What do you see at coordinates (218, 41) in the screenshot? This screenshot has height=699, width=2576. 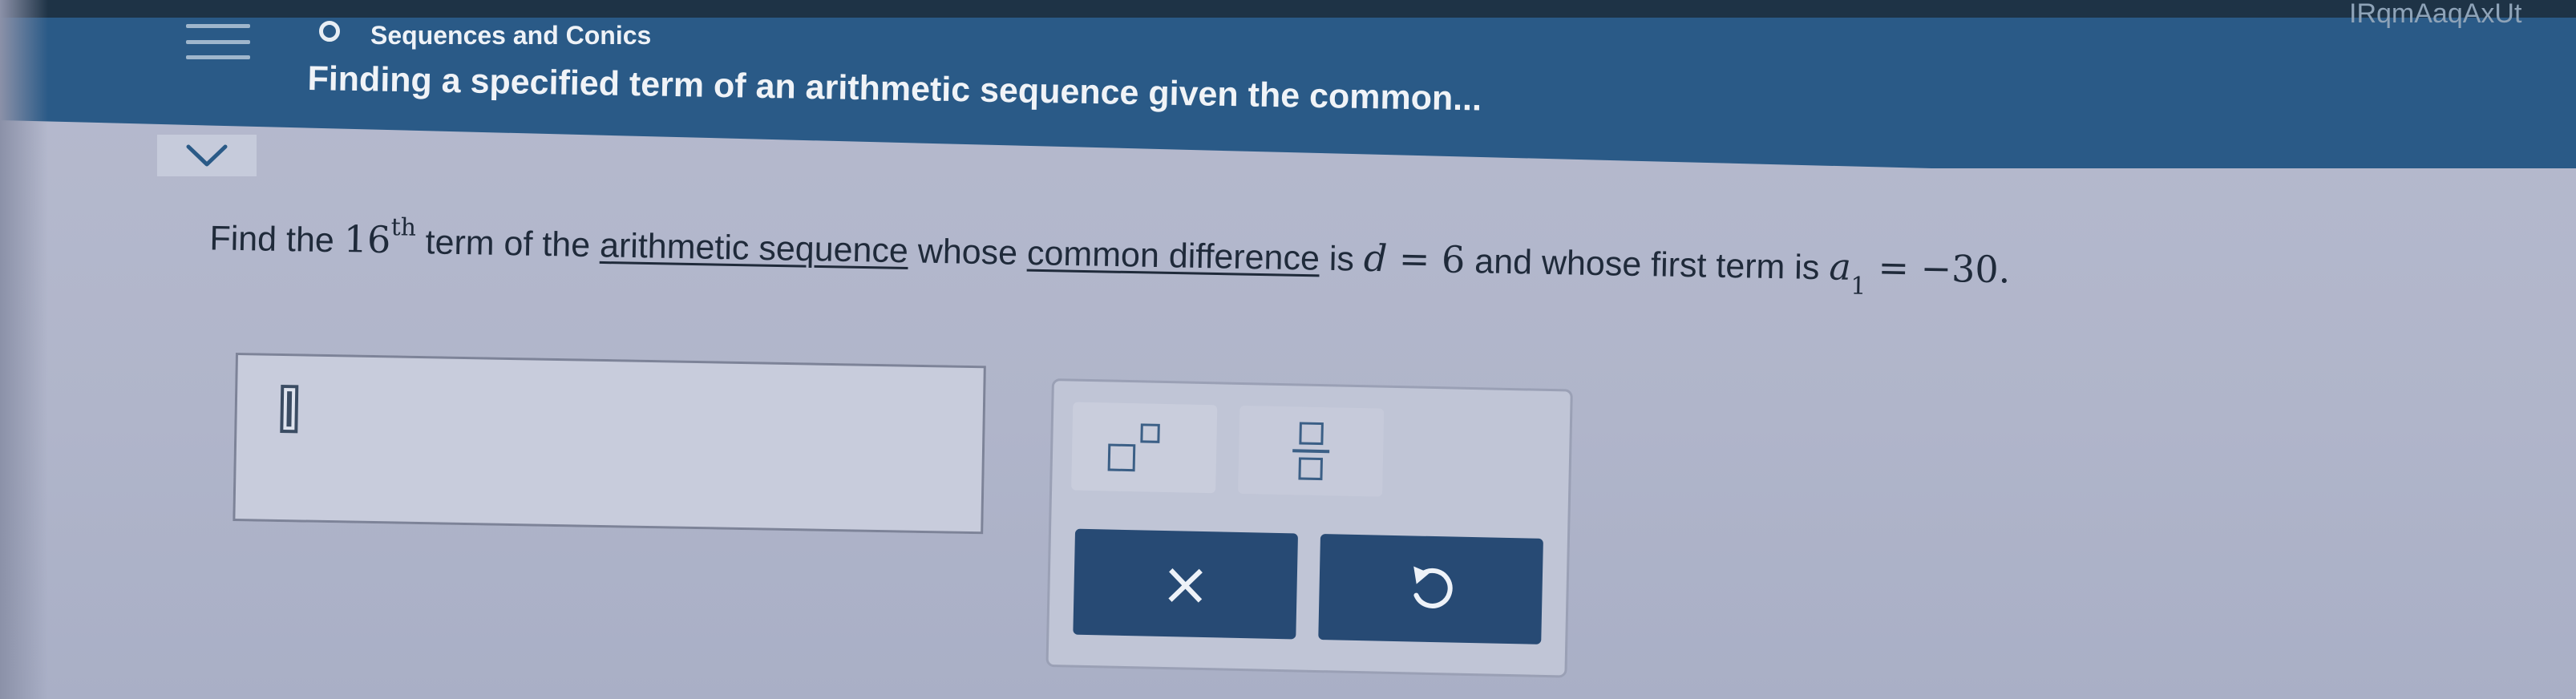 I see `hamburger-menu-icon` at bounding box center [218, 41].